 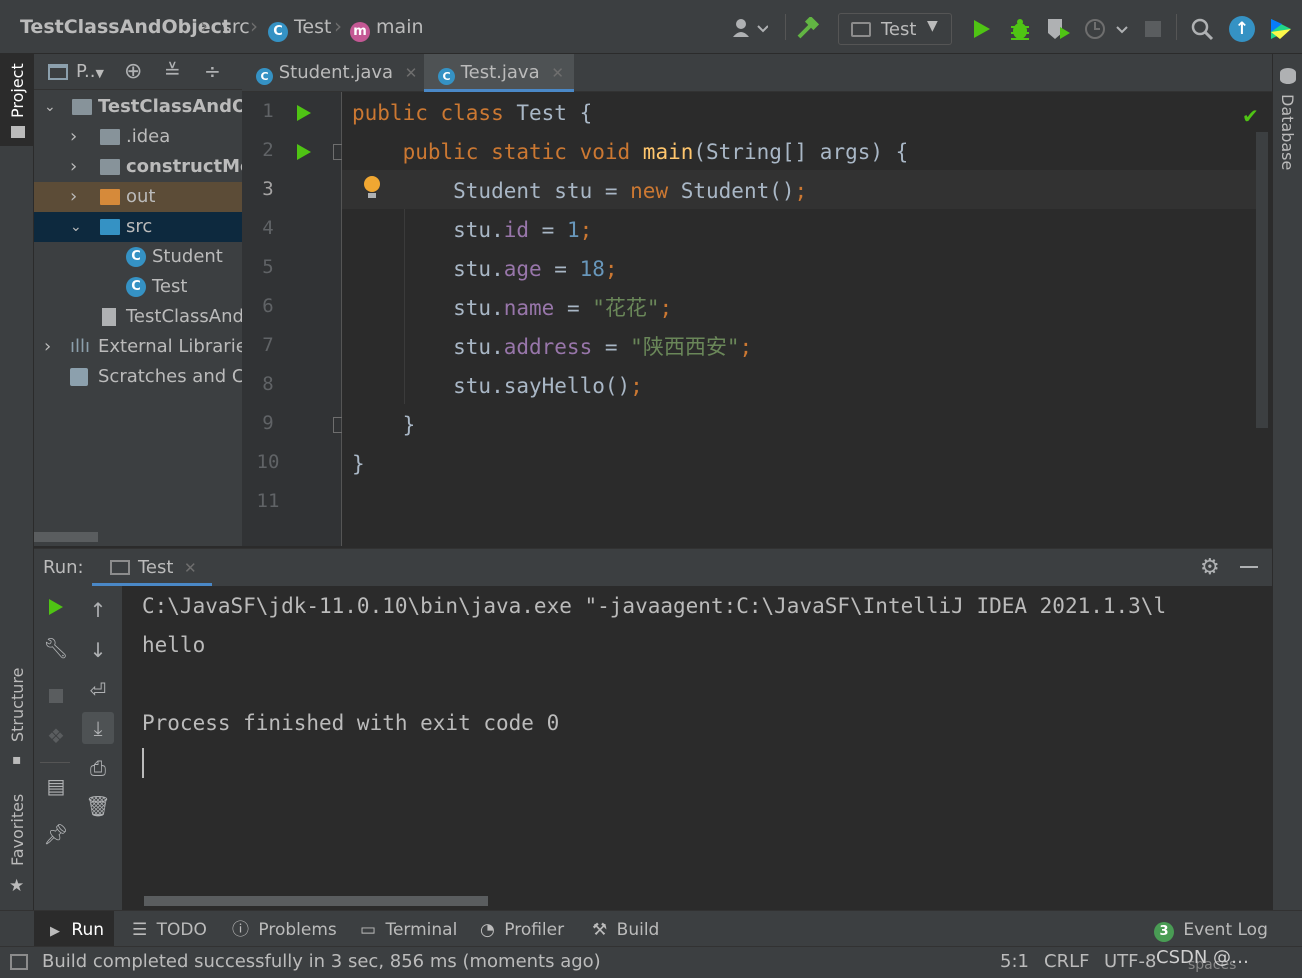 What do you see at coordinates (138, 167) in the screenshot?
I see `tree-item-module: › constructMe` at bounding box center [138, 167].